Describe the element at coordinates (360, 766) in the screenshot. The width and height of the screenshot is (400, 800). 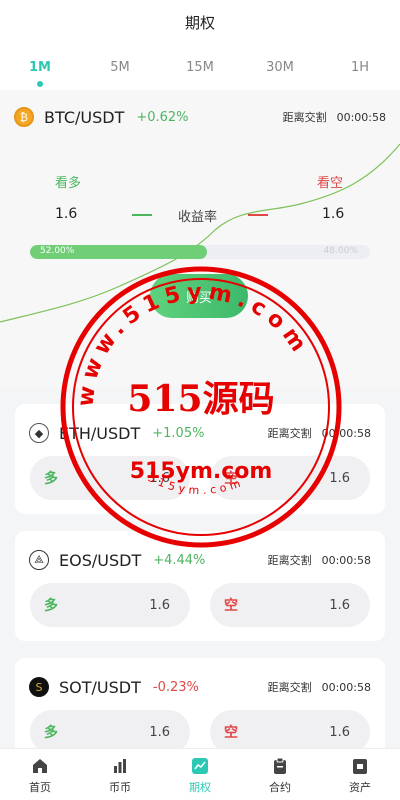
I see `wallet-icon` at that location.